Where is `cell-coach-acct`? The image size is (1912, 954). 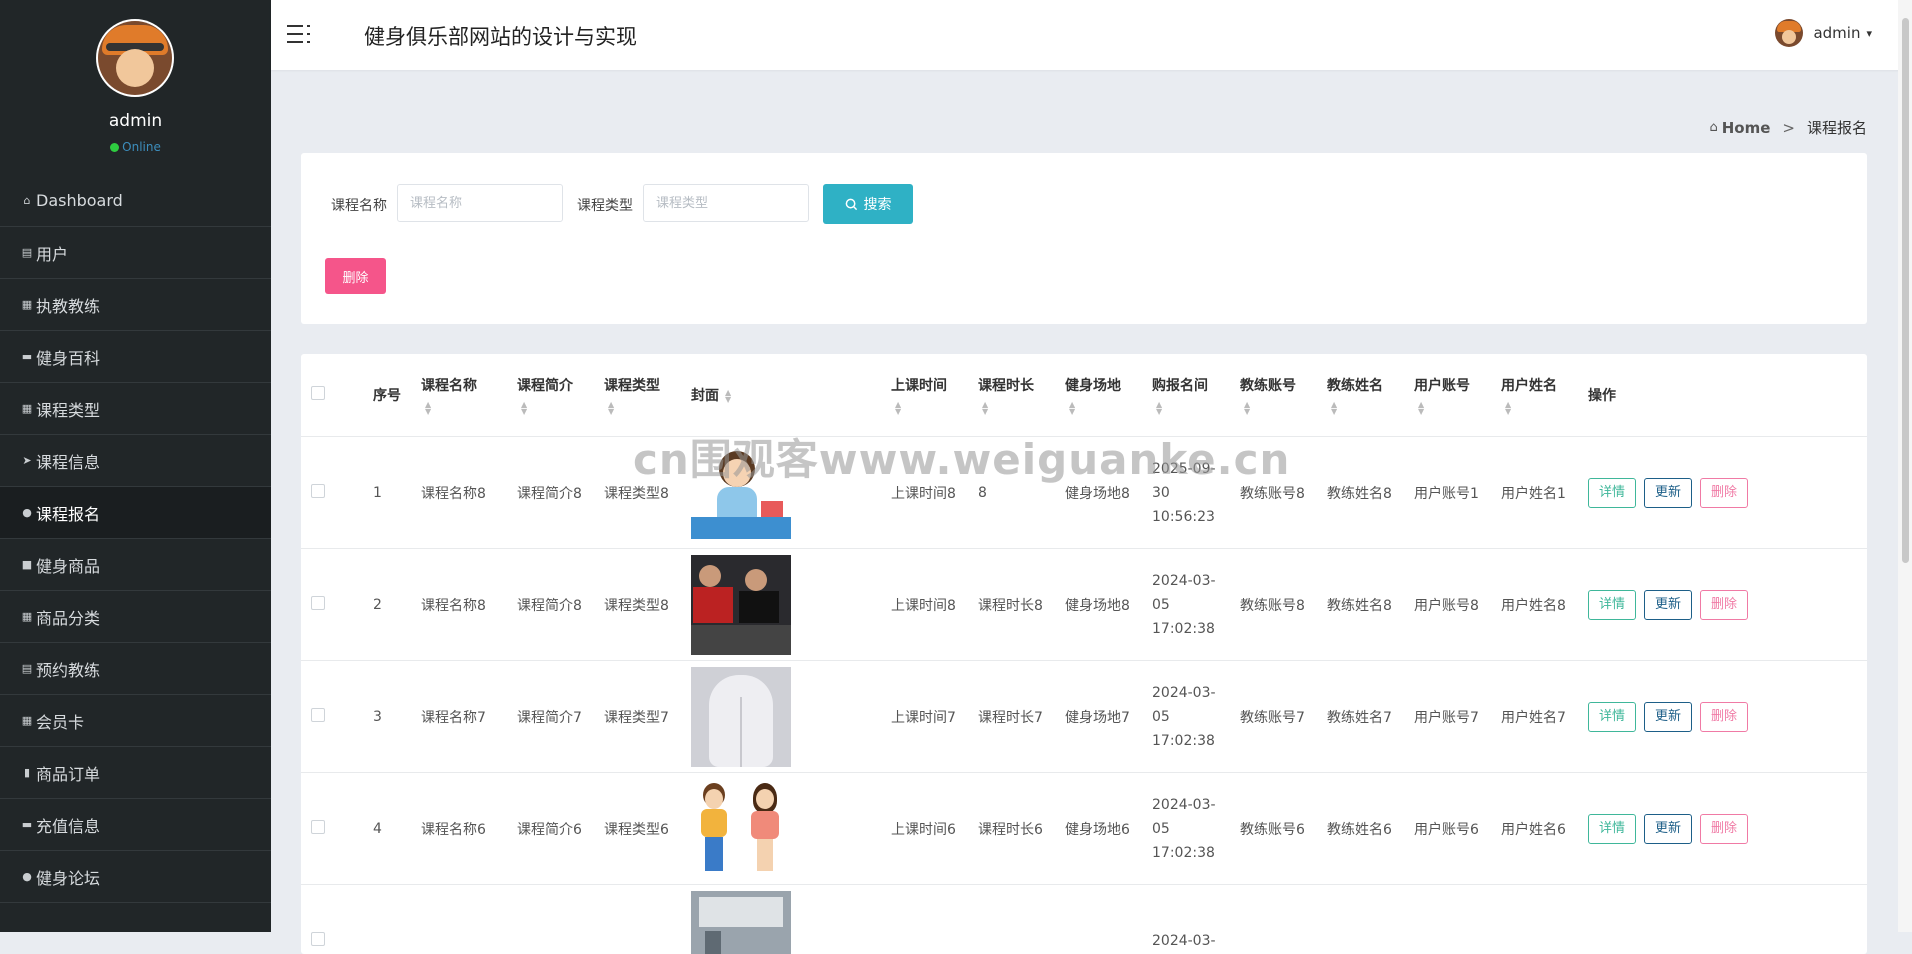
cell-coach-acct is located at coordinates (1275, 919).